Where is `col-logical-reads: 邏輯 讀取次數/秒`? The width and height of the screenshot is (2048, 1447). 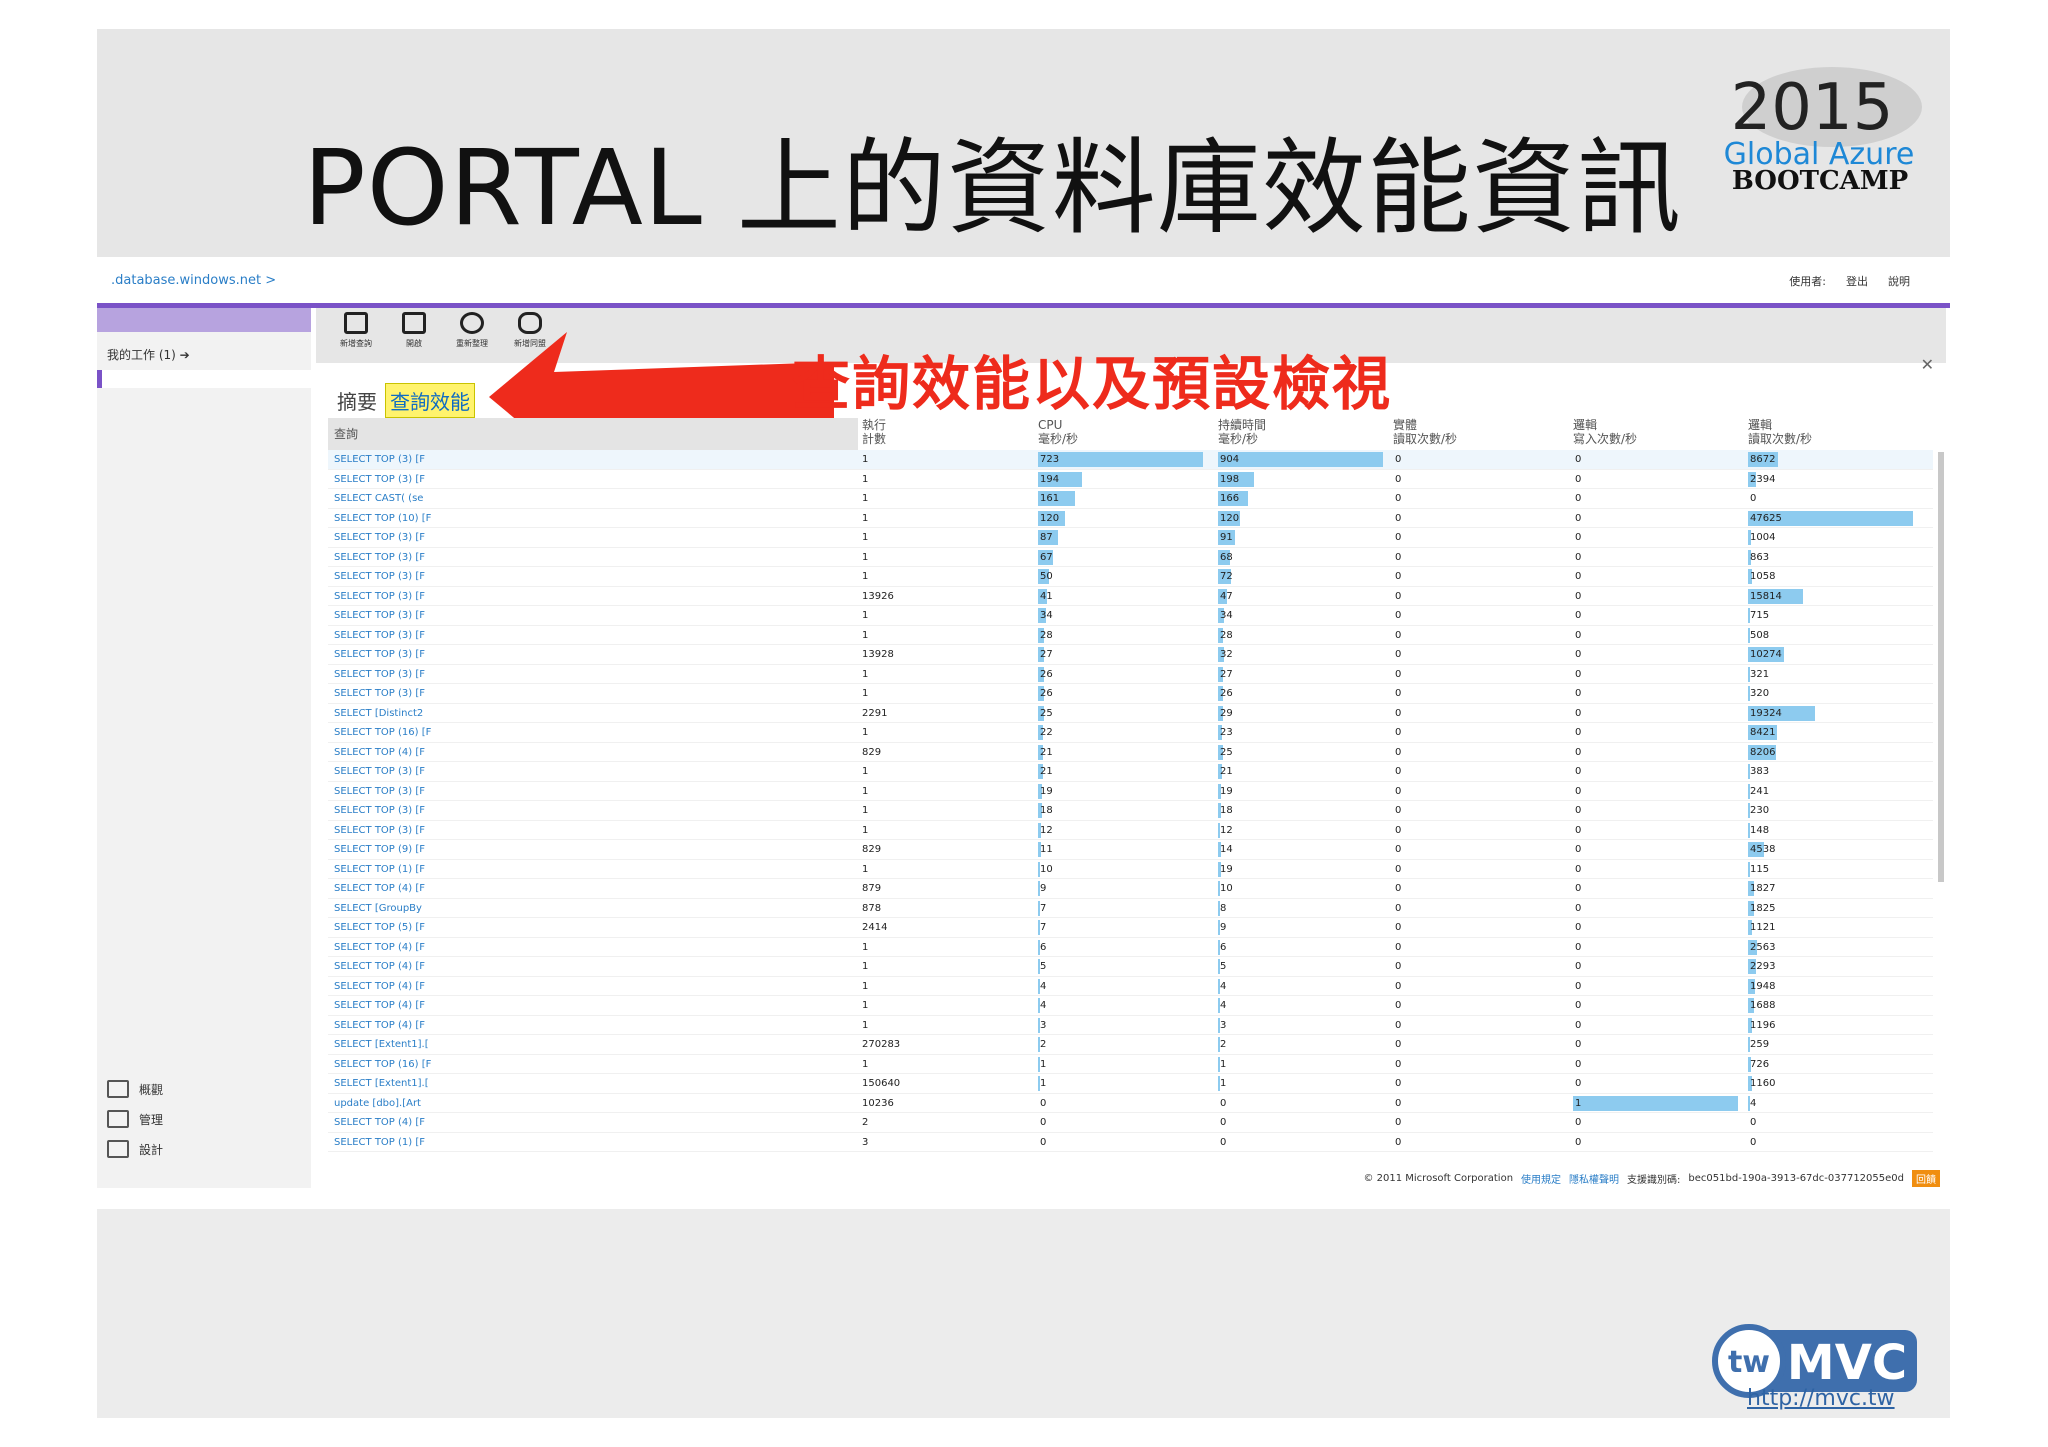 col-logical-reads: 邏輯 讀取次數/秒 is located at coordinates (1780, 432).